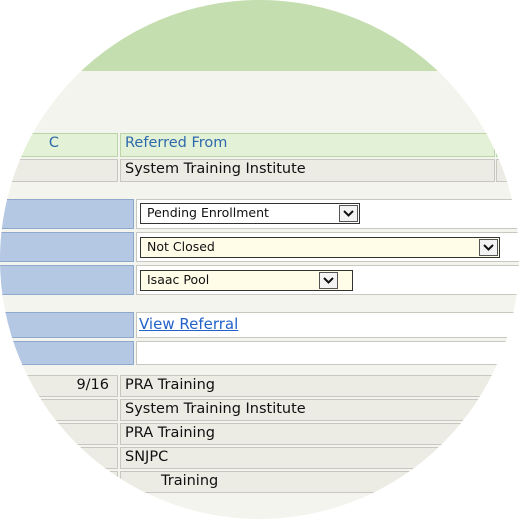  Describe the element at coordinates (246, 280) in the screenshot. I see `staff-select: Isaac Pool` at that location.